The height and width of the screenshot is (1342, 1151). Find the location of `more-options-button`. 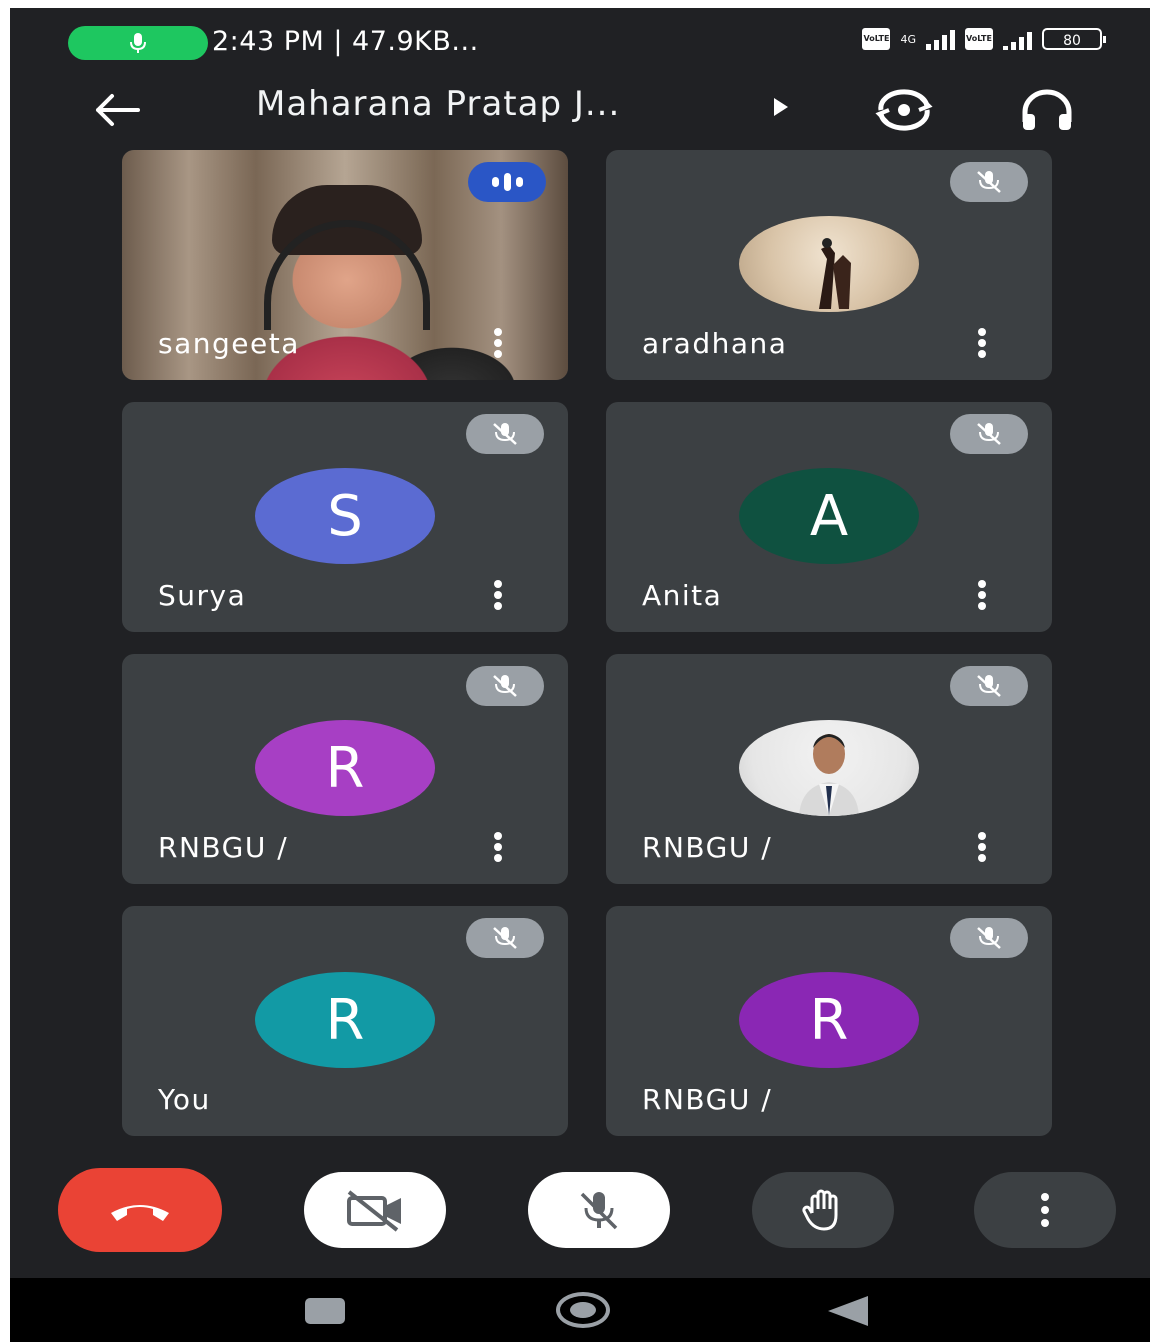

more-options-button is located at coordinates (1045, 1210).